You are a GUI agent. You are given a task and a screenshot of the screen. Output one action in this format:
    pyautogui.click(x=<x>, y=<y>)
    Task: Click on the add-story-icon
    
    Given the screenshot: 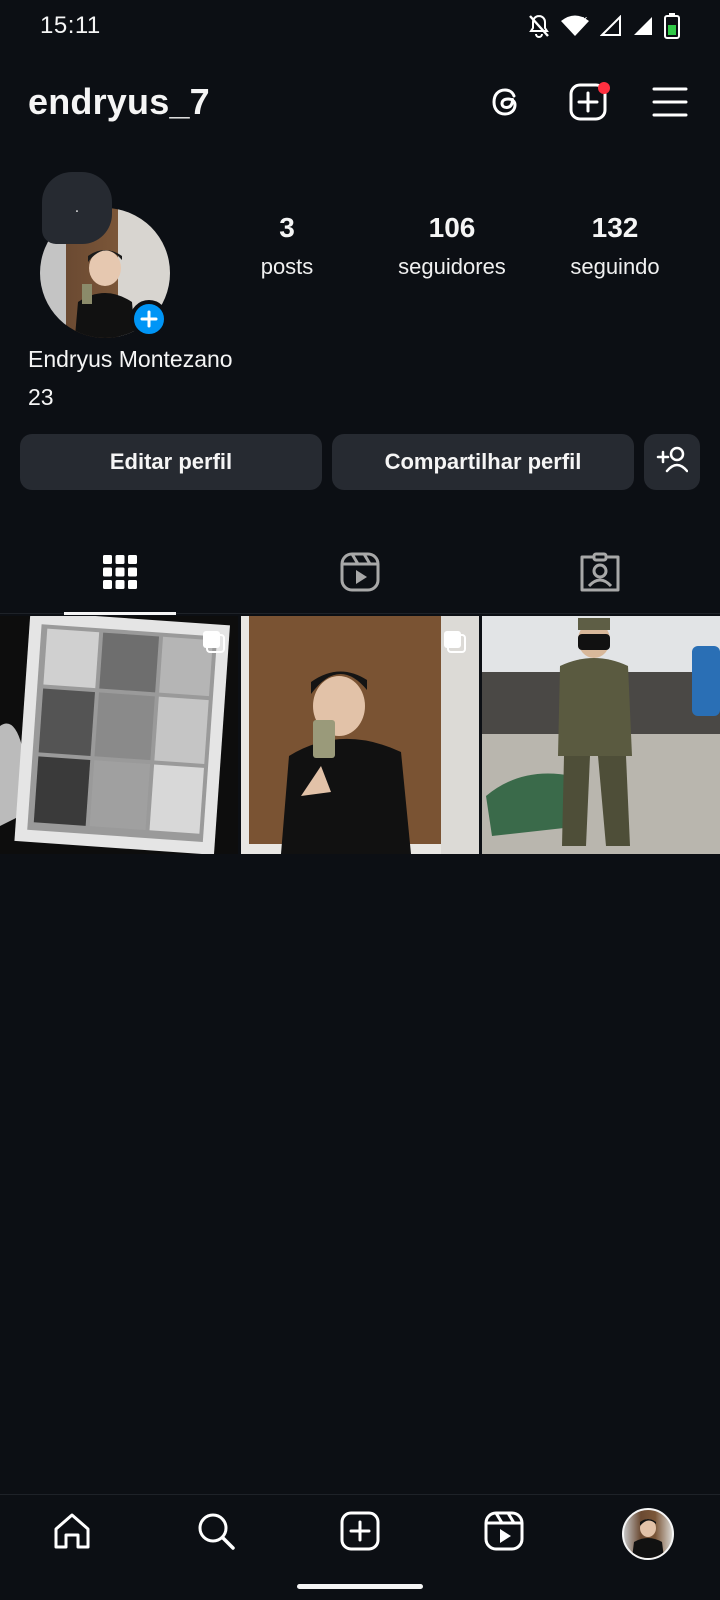 What is the action you would take?
    pyautogui.click(x=149, y=319)
    